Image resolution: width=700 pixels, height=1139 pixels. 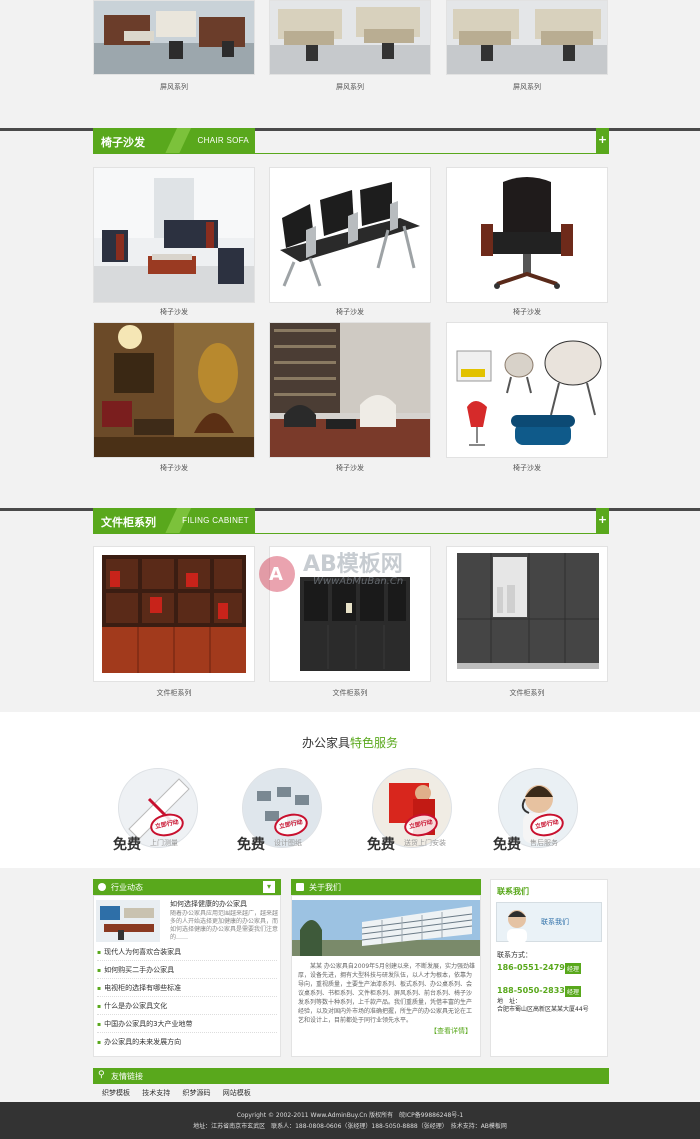 What do you see at coordinates (300, 887) in the screenshot?
I see `grid-icon` at bounding box center [300, 887].